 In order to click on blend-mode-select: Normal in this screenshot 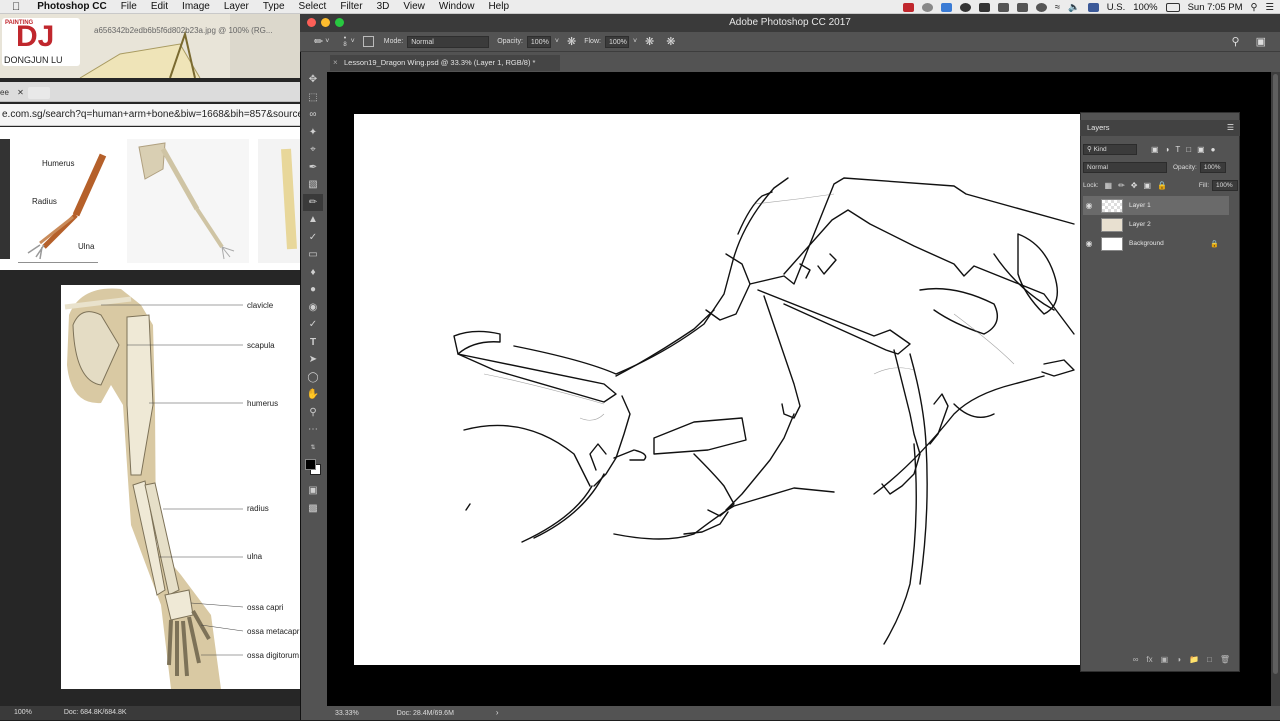, I will do `click(1125, 167)`.